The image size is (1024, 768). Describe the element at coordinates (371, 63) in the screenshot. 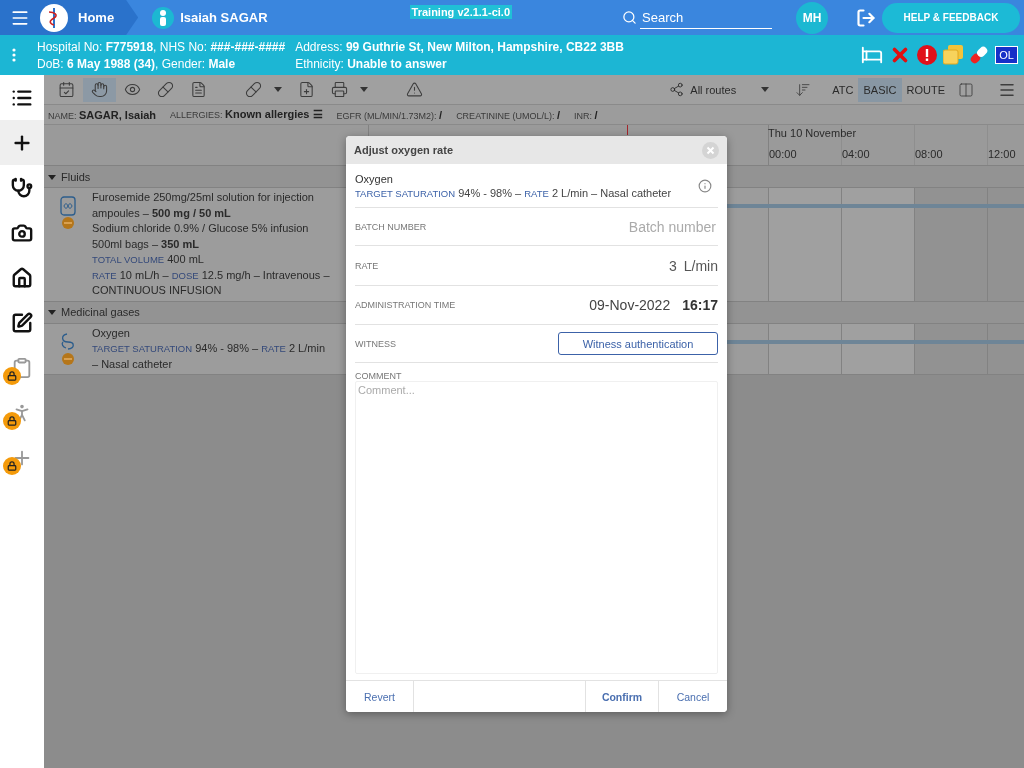

I see `patient-detail: Ethnicity: Unable to answer` at that location.